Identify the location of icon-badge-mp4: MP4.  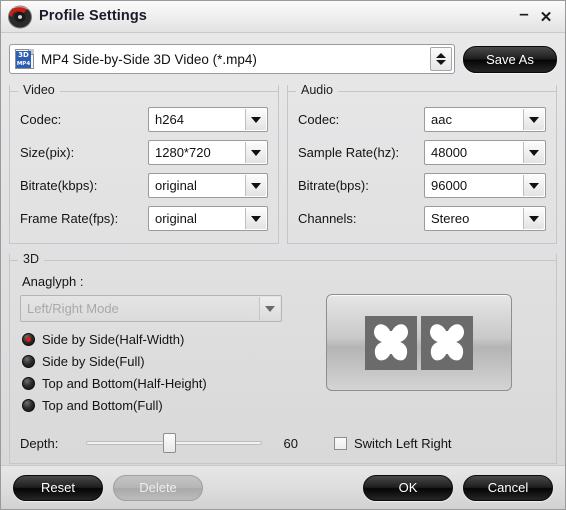
(23, 64).